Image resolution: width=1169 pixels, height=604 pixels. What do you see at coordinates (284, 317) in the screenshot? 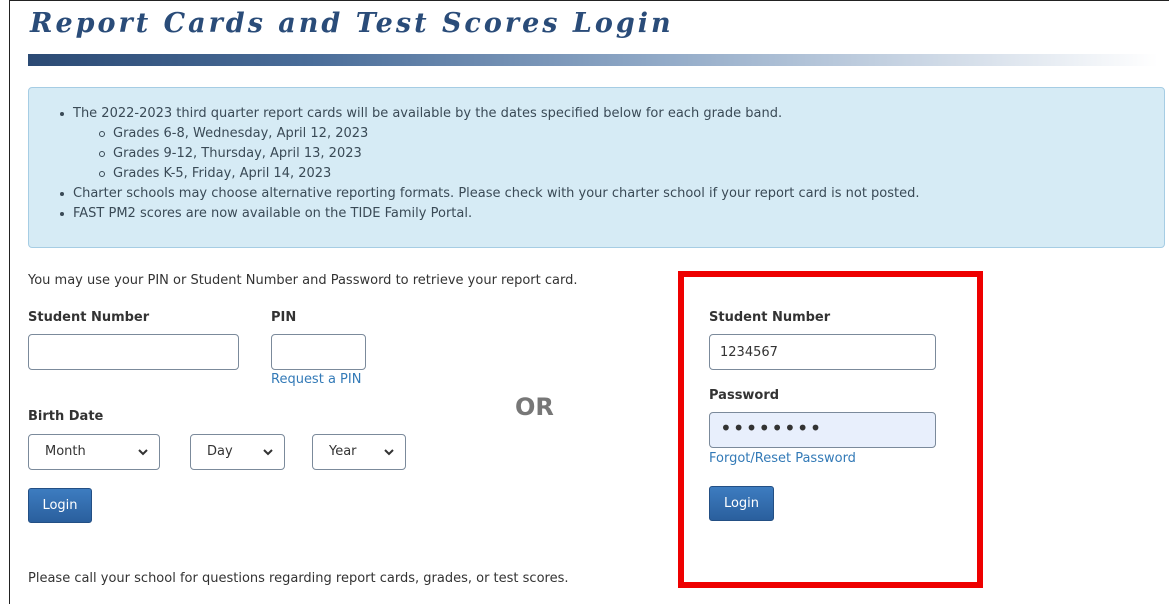
I see `pin-label: PIN` at bounding box center [284, 317].